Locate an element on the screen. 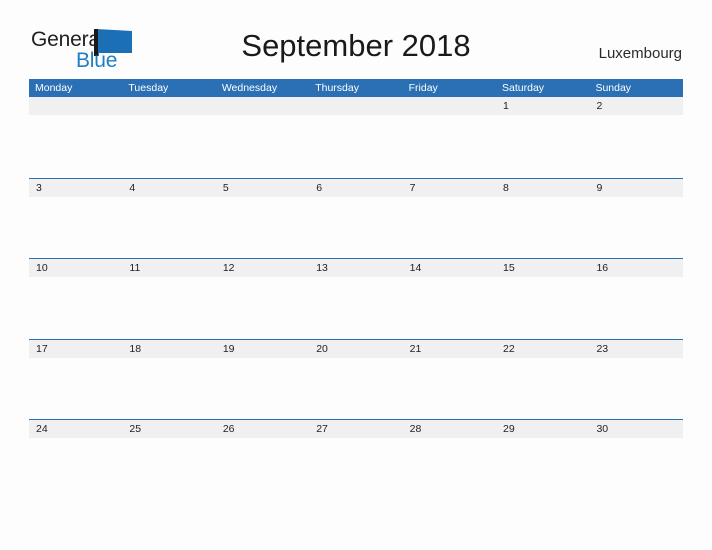 This screenshot has height=550, width=712. day-cell: 29 is located at coordinates (542, 429).